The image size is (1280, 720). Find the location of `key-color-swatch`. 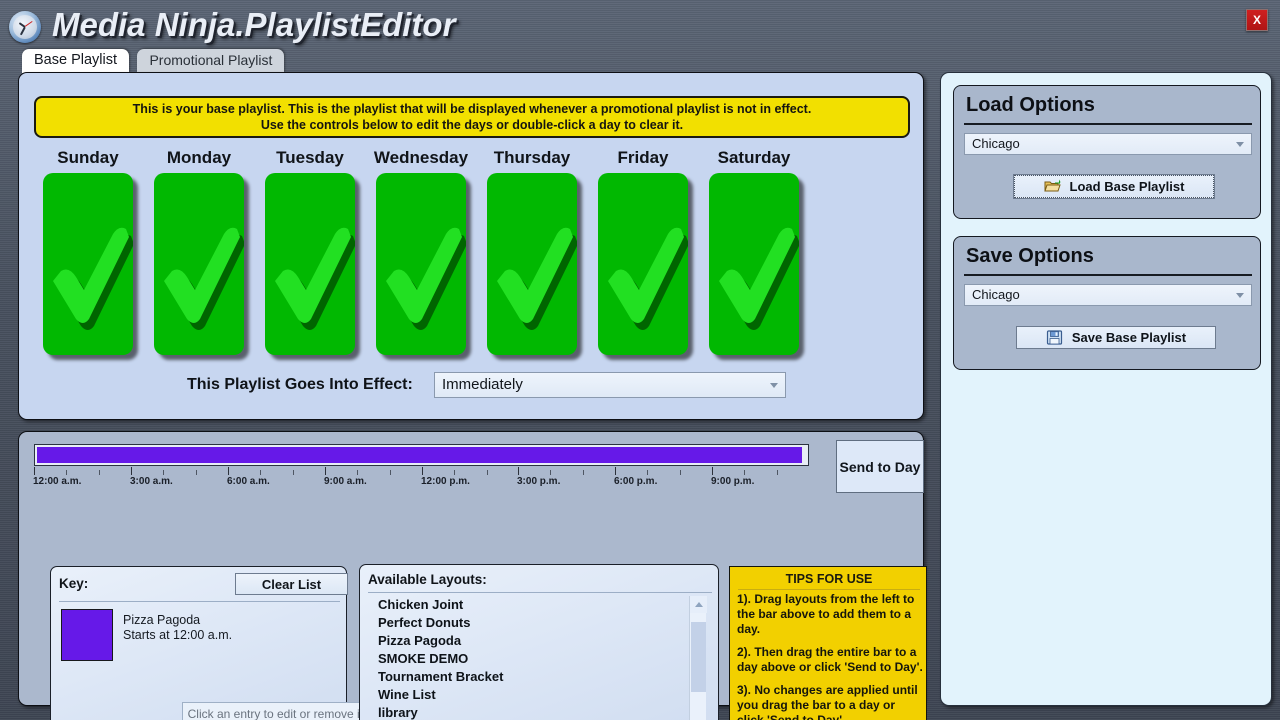

key-color-swatch is located at coordinates (87, 635).